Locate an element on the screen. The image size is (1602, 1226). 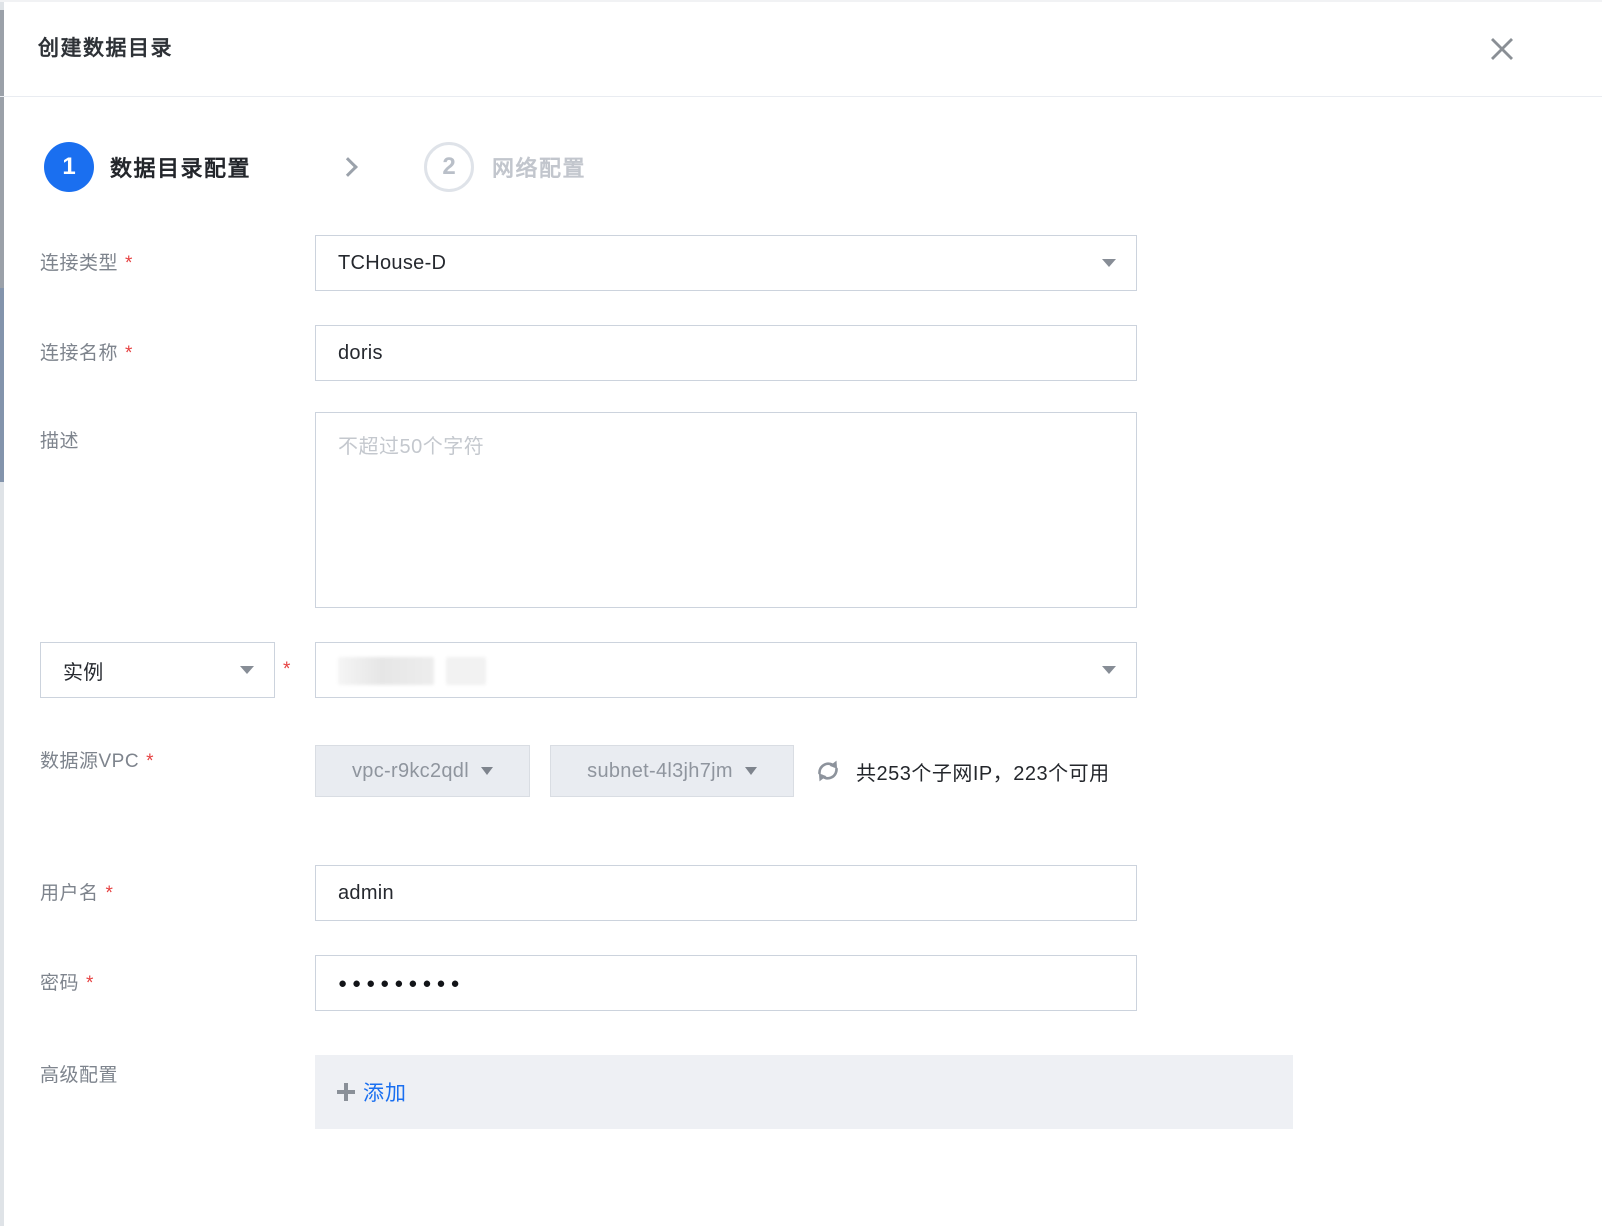
step-1-indicator: 1 is located at coordinates (69, 167).